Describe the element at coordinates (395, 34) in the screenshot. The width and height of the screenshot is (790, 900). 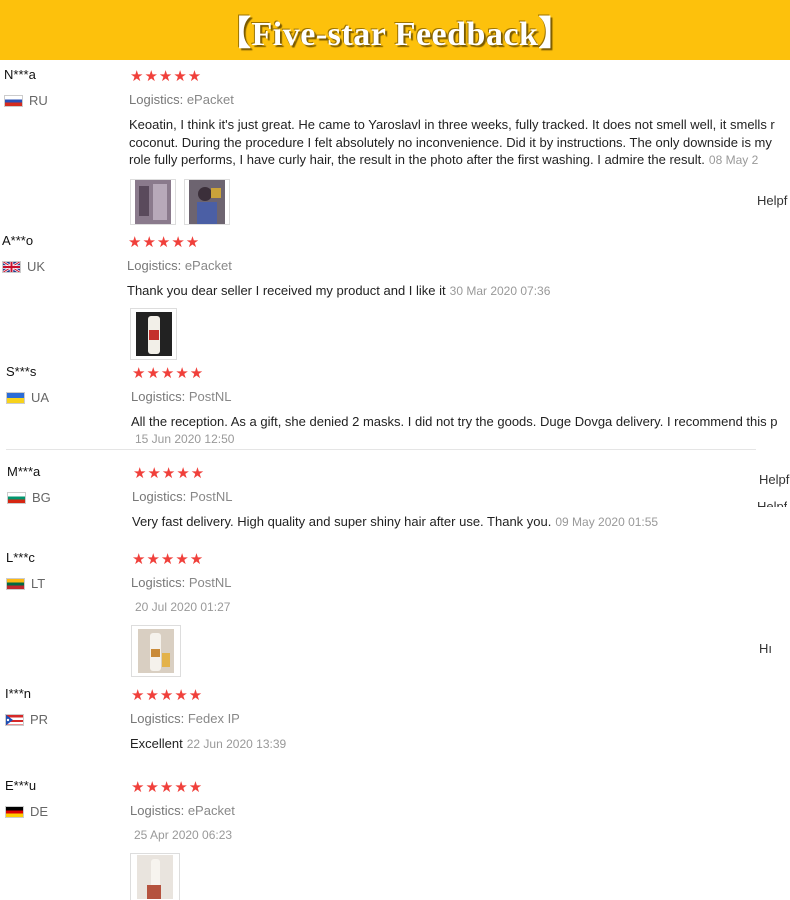
I see `banner-title: 【Five-star Feedback】` at that location.